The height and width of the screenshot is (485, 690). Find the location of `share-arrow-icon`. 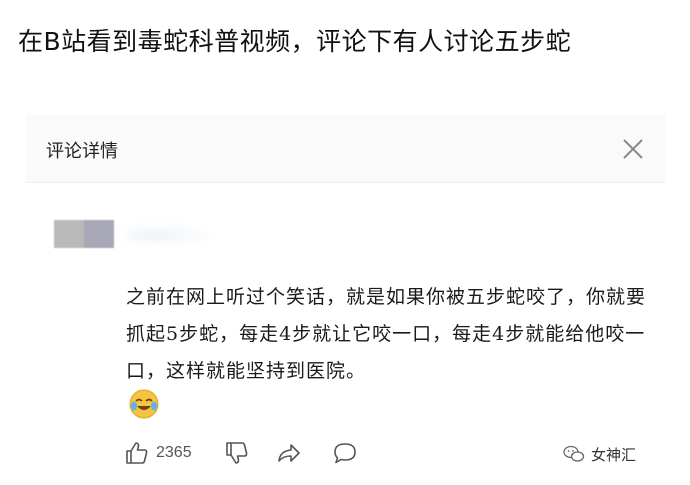

share-arrow-icon is located at coordinates (289, 453).